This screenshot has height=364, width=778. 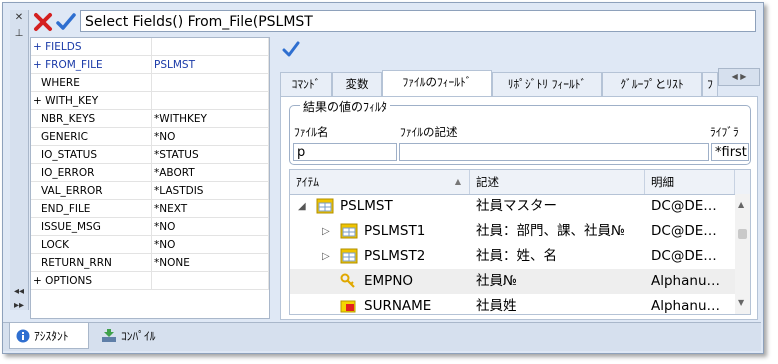 What do you see at coordinates (302, 206) in the screenshot?
I see `collapse-arrow-icon: ◢` at bounding box center [302, 206].